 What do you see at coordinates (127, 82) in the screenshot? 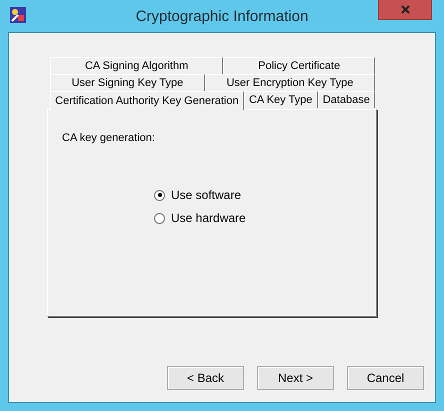
I see `tab: User Signing Key Type` at bounding box center [127, 82].